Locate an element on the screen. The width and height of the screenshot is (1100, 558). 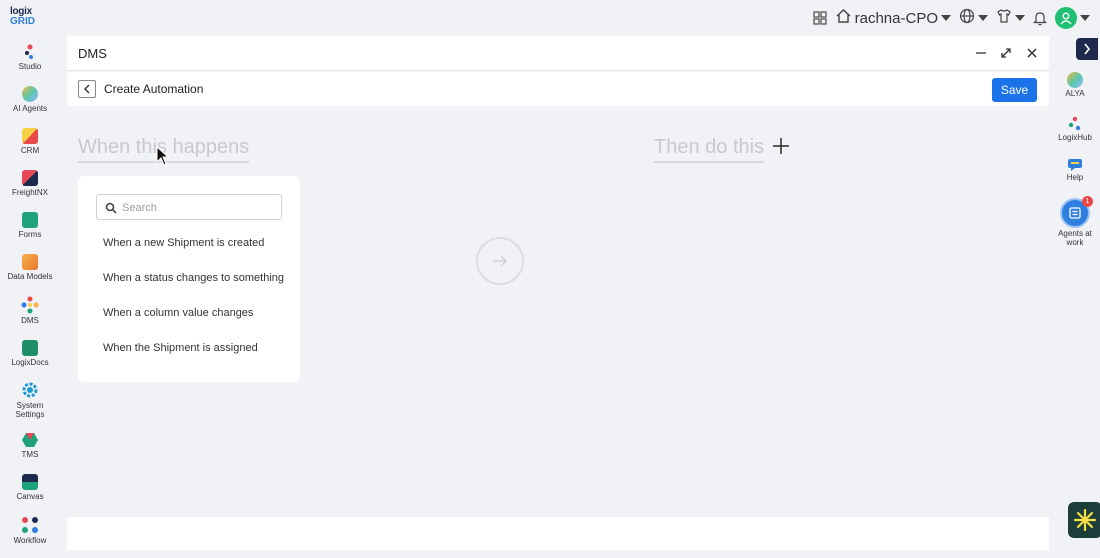
logixdocs-icon is located at coordinates (30, 348).